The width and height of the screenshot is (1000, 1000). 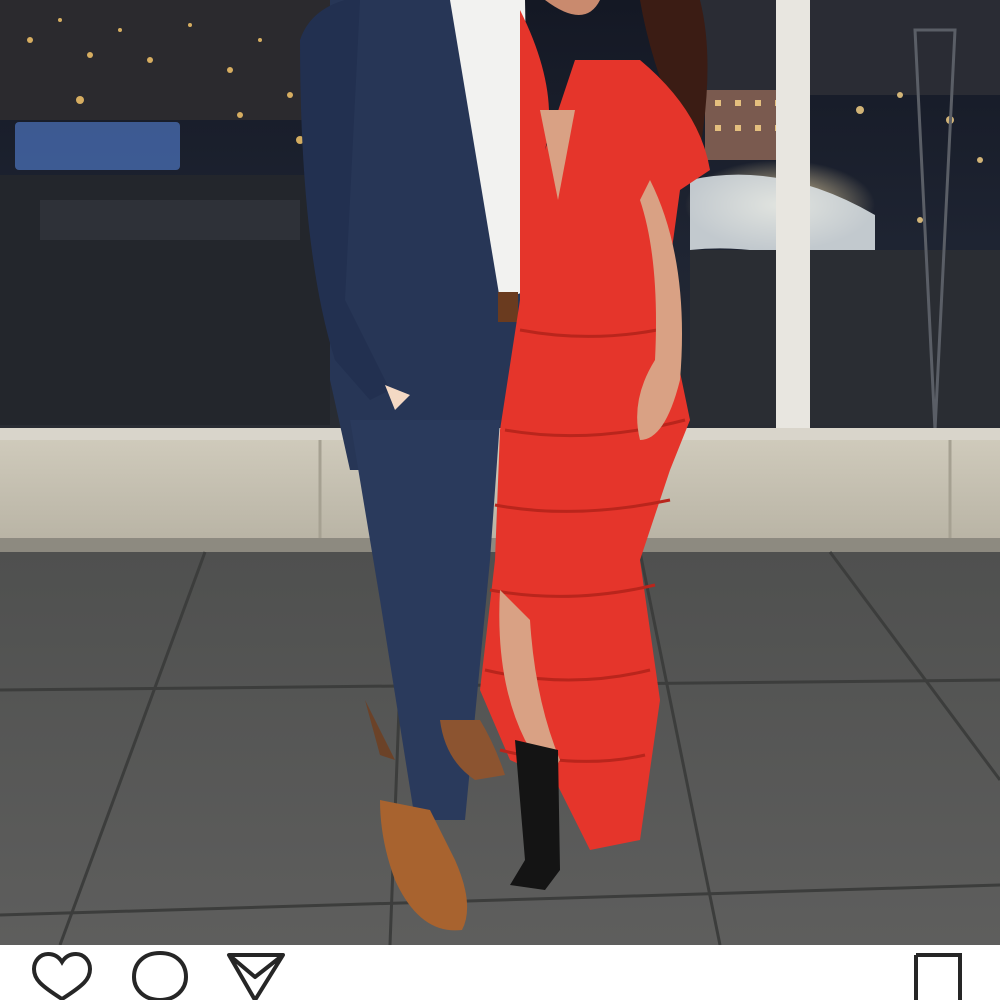 I want to click on post-action-bar, so click(x=500, y=972).